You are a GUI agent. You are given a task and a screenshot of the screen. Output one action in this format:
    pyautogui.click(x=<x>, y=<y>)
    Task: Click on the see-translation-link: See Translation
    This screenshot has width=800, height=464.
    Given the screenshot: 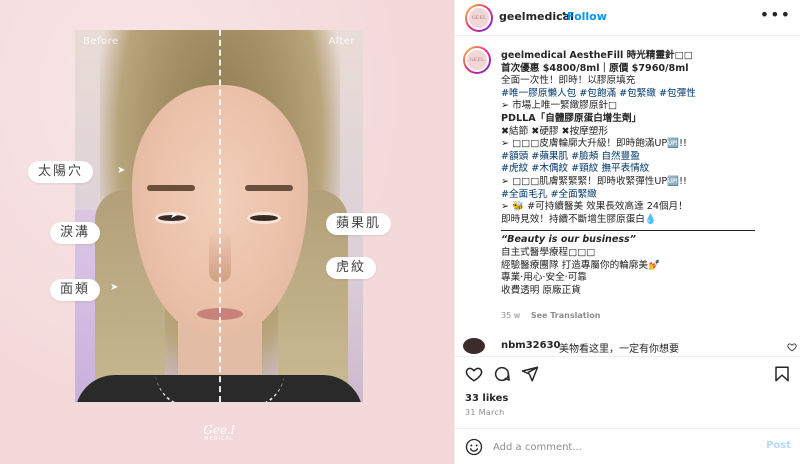 What is the action you would take?
    pyautogui.click(x=566, y=315)
    